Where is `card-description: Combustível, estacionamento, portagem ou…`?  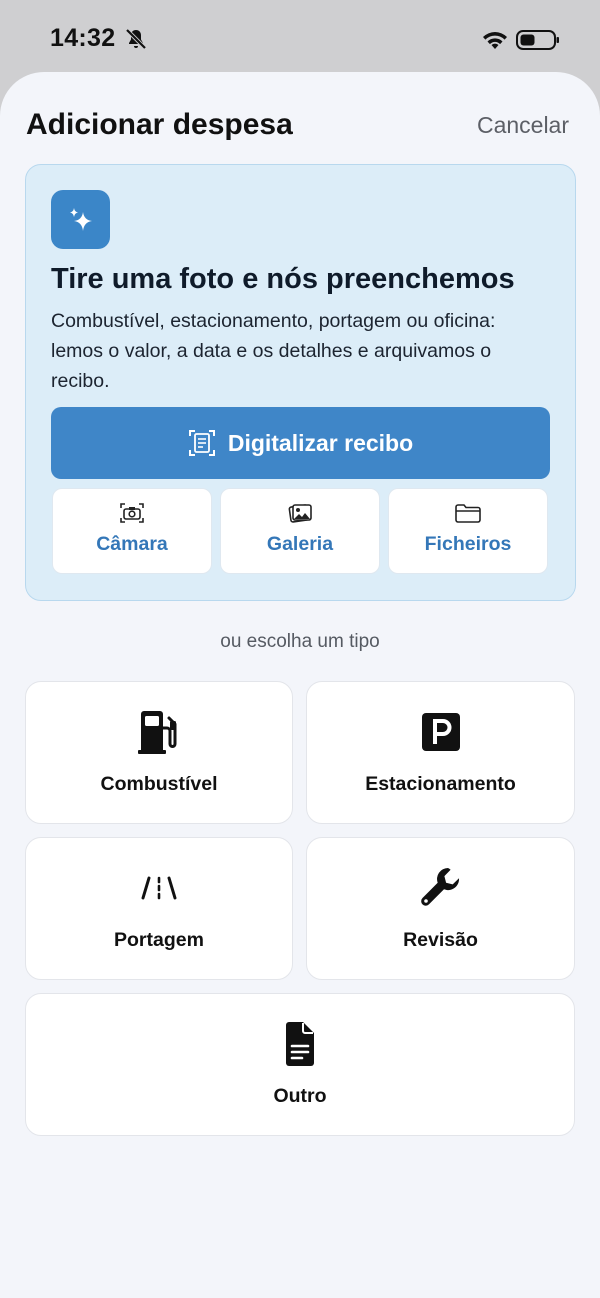
card-description: Combustível, estacionamento, portagem ou… is located at coordinates (273, 351).